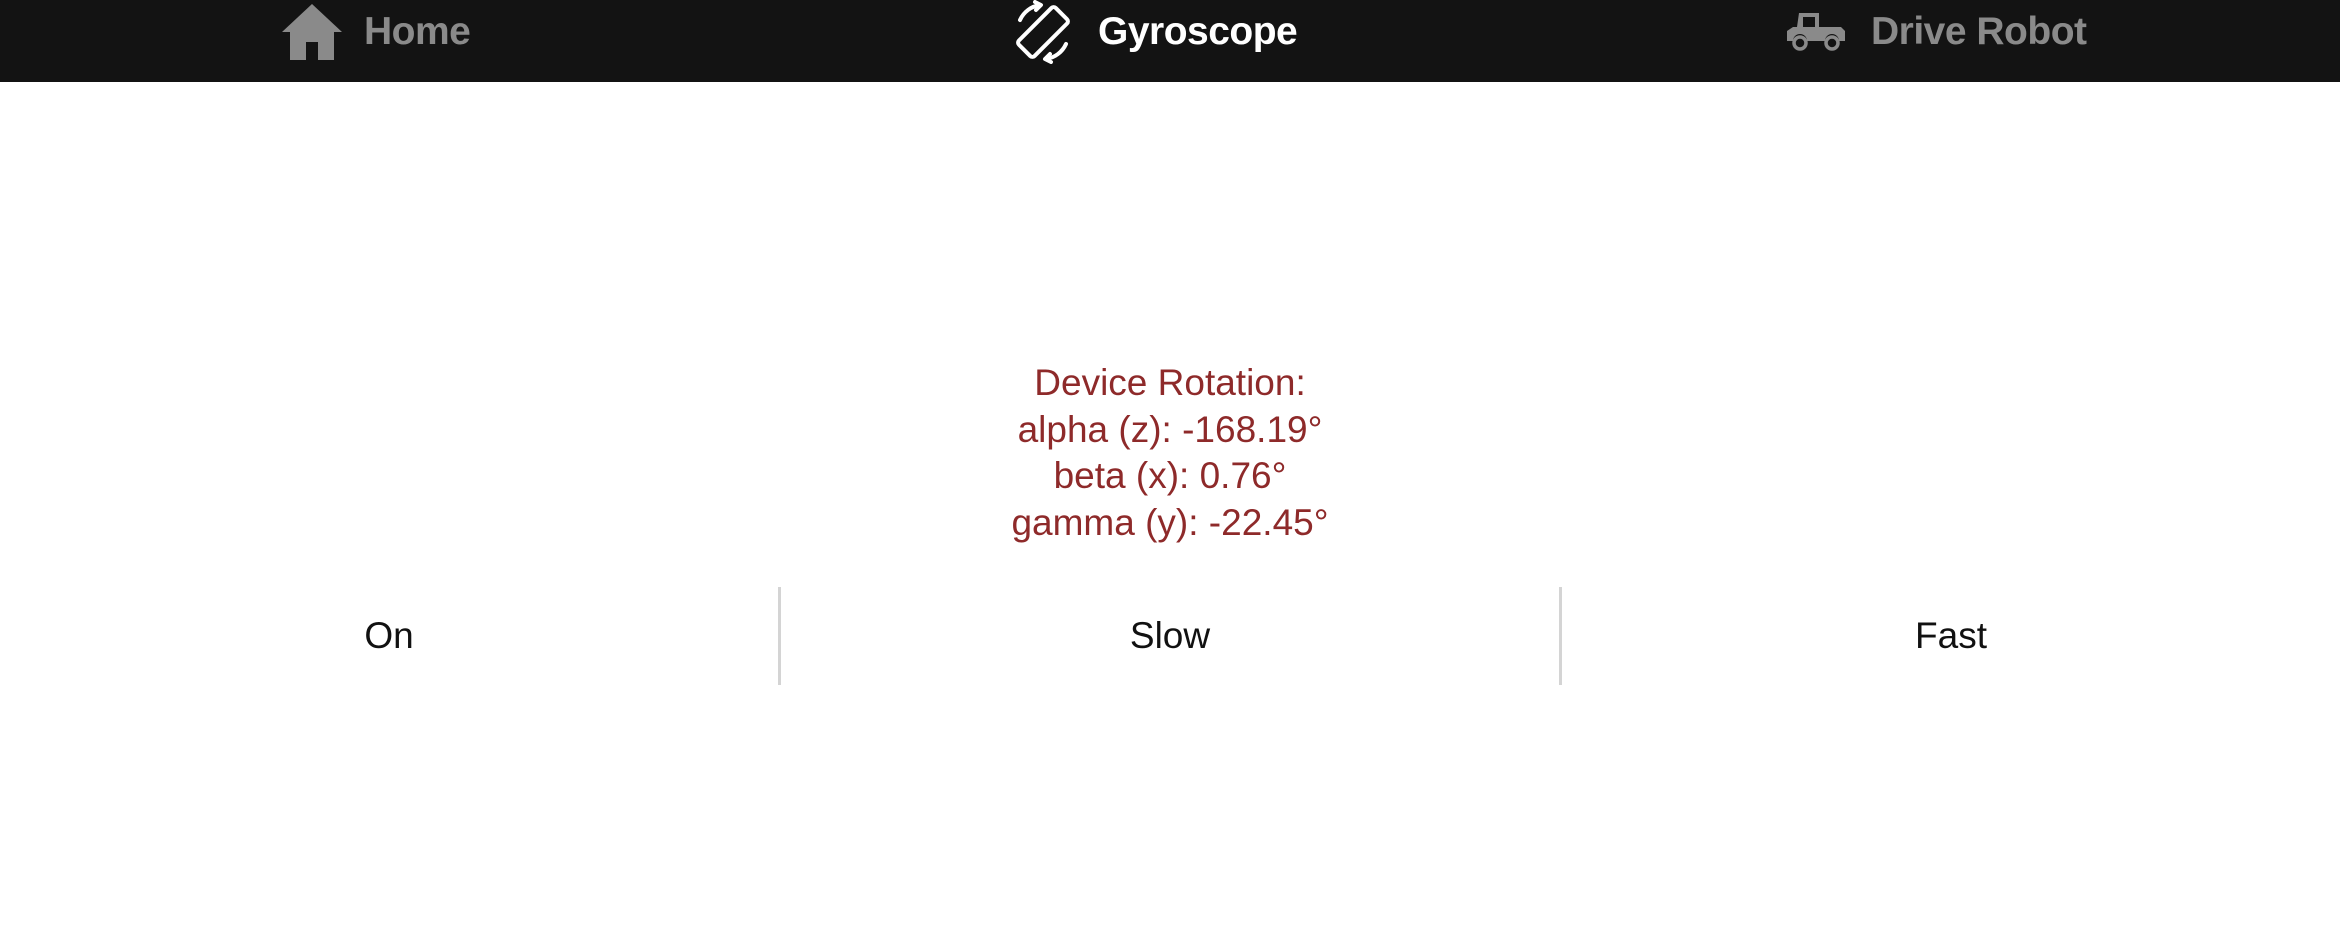  Describe the element at coordinates (1979, 31) in the screenshot. I see `nav-item-drive-robot-label: Drive Robot` at that location.